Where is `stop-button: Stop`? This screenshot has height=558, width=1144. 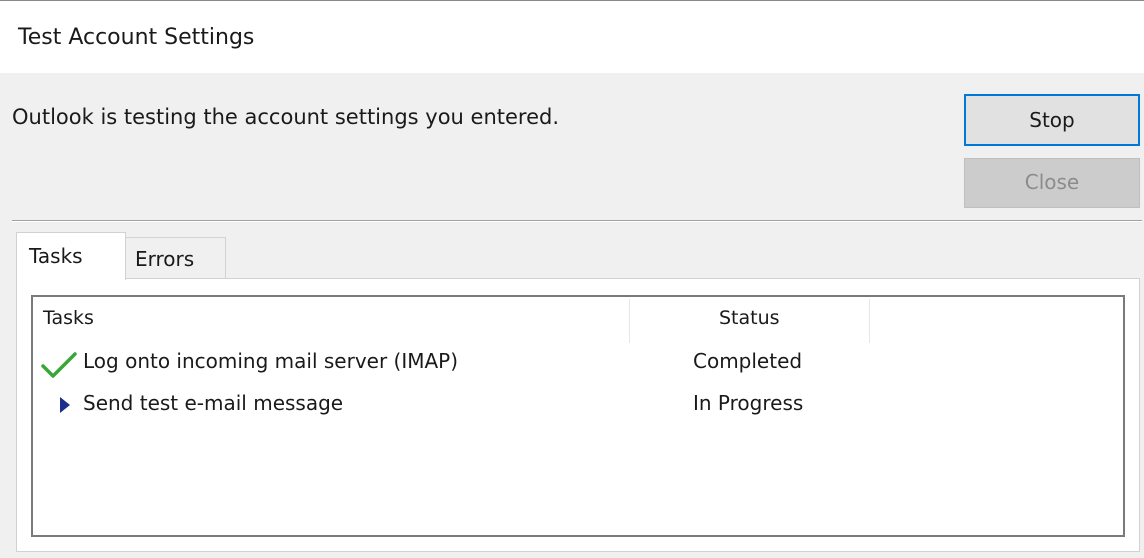 stop-button: Stop is located at coordinates (1052, 120).